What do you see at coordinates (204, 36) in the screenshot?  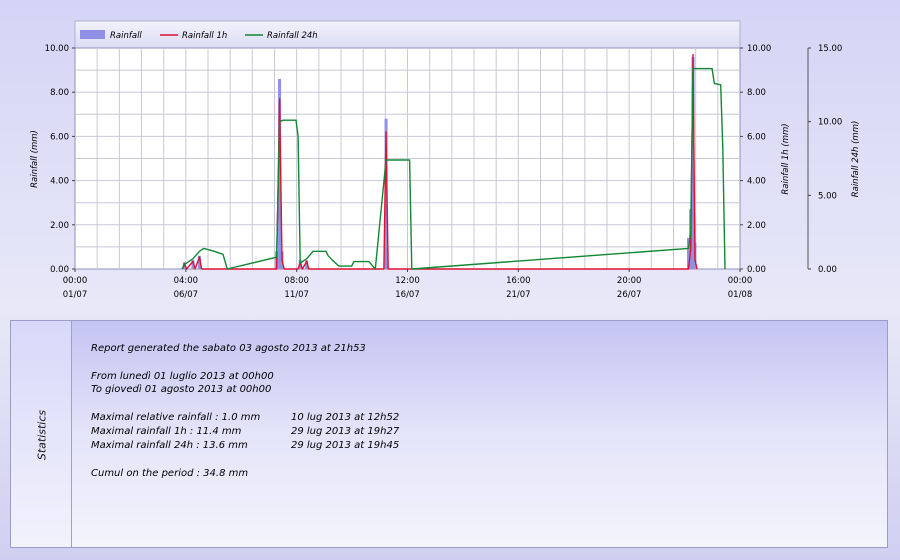 I see `legend-label-line: Rainfall 1h` at bounding box center [204, 36].